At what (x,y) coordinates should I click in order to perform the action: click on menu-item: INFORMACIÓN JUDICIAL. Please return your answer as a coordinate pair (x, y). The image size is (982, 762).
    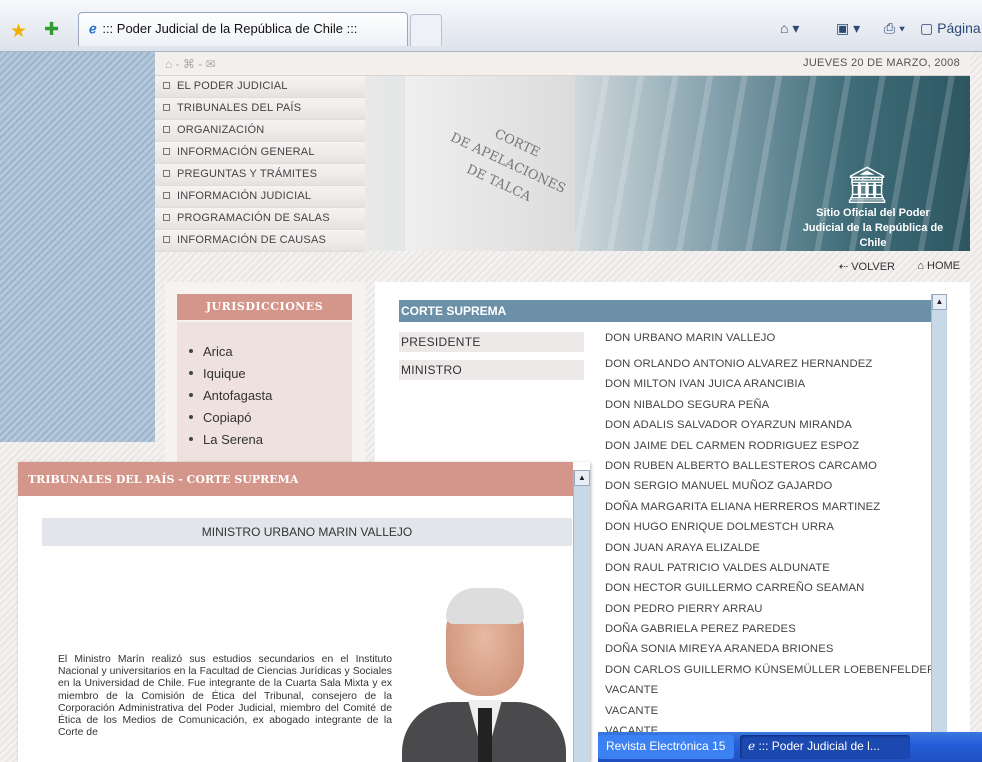
    Looking at the image, I should click on (260, 197).